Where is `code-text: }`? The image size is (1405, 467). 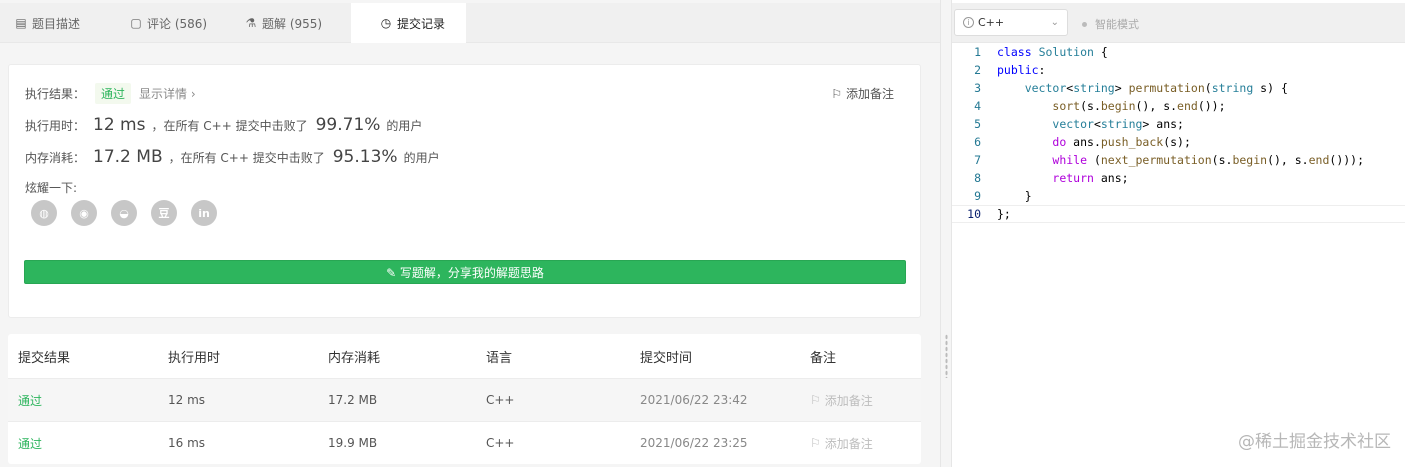 code-text: } is located at coordinates (1014, 196).